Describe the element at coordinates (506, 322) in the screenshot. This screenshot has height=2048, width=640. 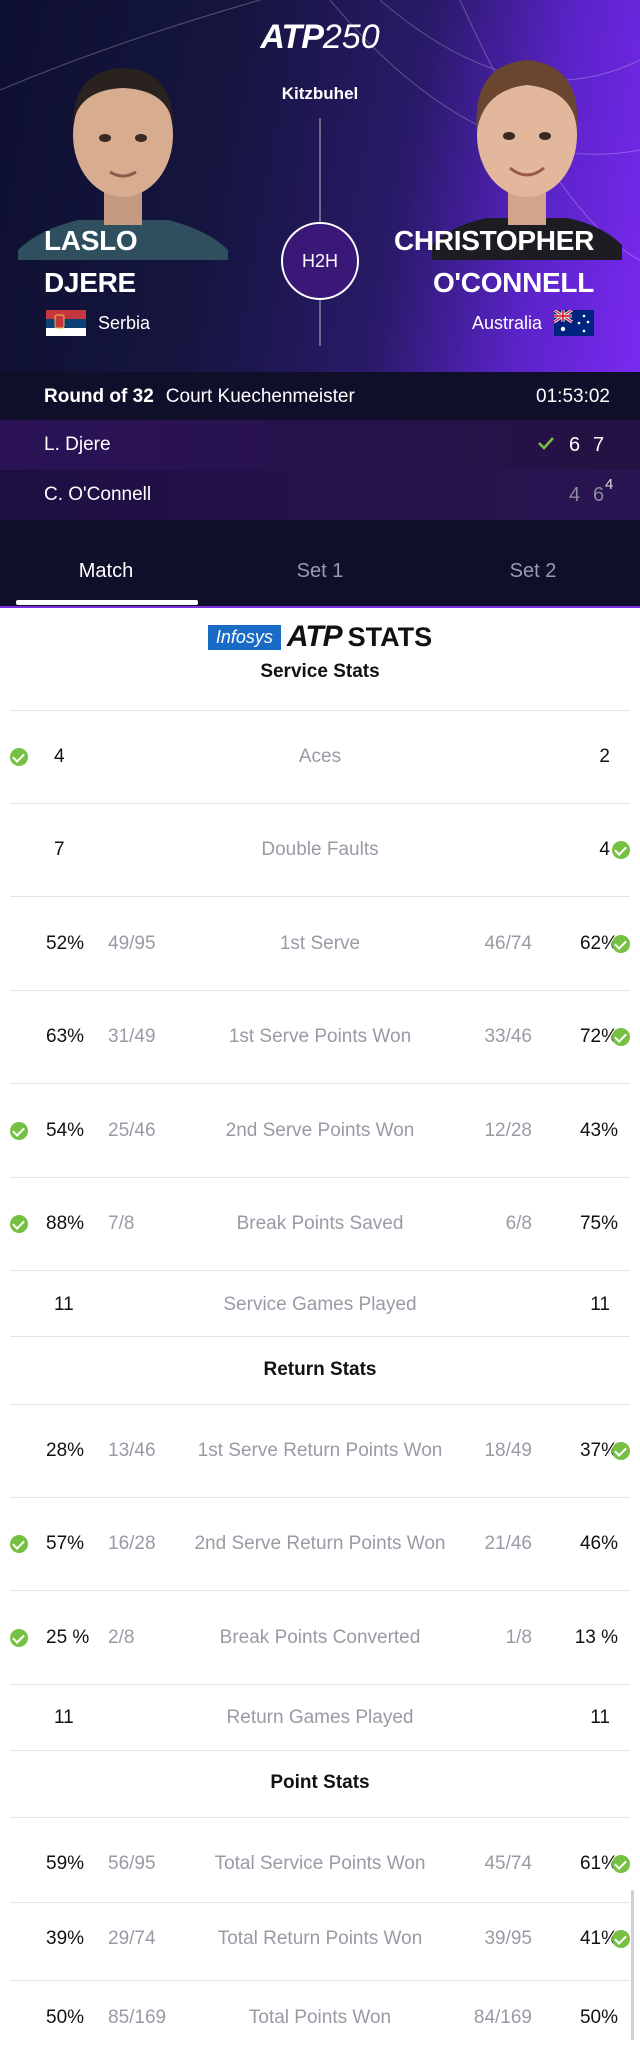
I see `player2-country-name: Australia` at that location.